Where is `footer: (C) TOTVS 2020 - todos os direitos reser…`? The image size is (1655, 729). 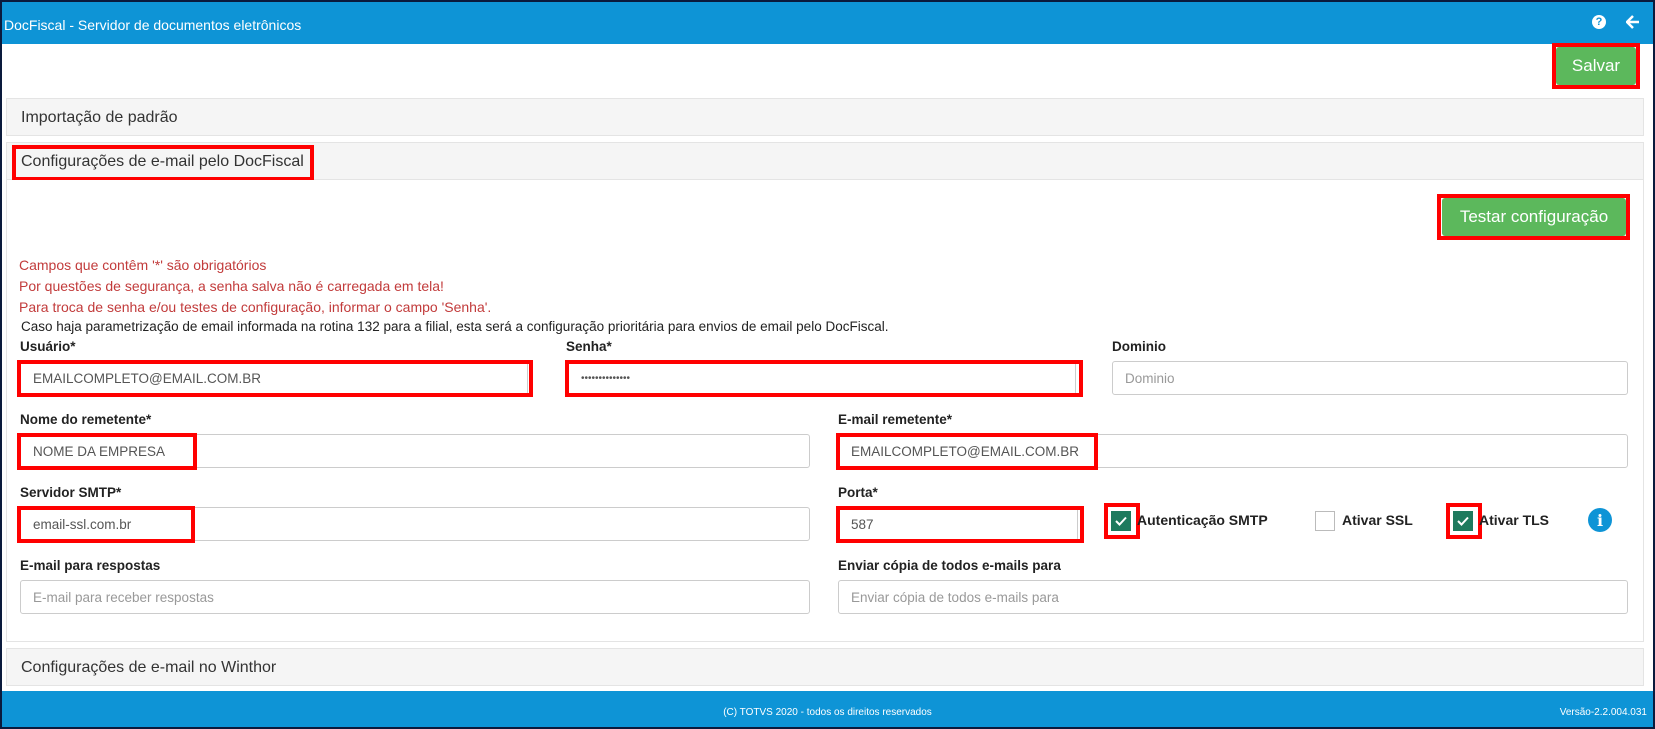
footer: (C) TOTVS 2020 - todos os direitos reser… is located at coordinates (827, 709).